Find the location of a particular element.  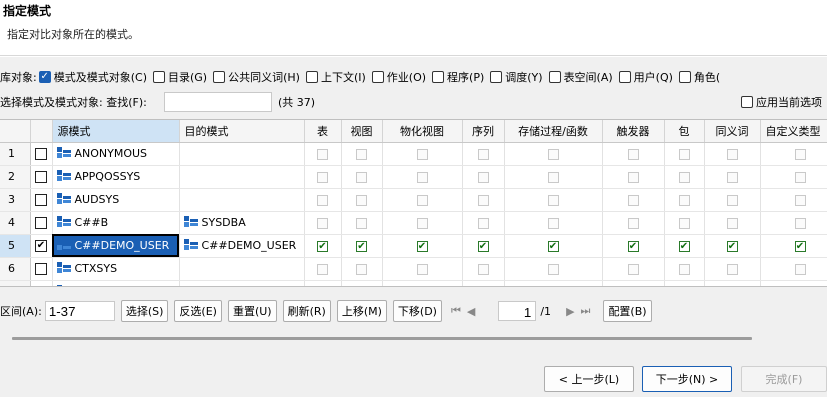

checkbox-icon: ✓ is located at coordinates (44, 77).